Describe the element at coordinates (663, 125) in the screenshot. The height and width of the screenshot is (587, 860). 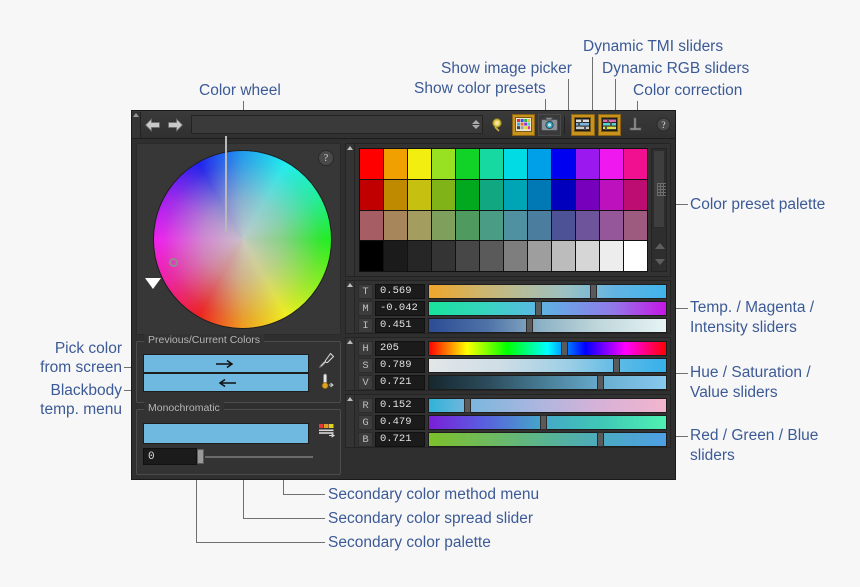
I see `help-button: ?` at that location.